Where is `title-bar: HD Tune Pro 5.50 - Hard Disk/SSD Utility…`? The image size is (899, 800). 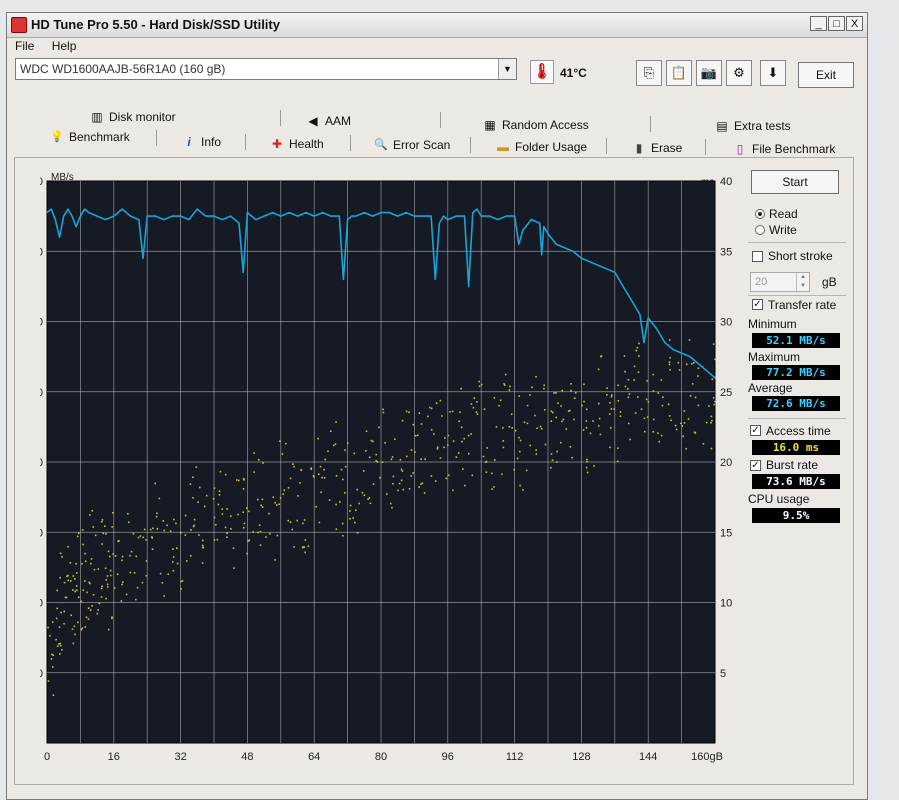 title-bar: HD Tune Pro 5.50 - Hard Disk/SSD Utility… is located at coordinates (437, 25).